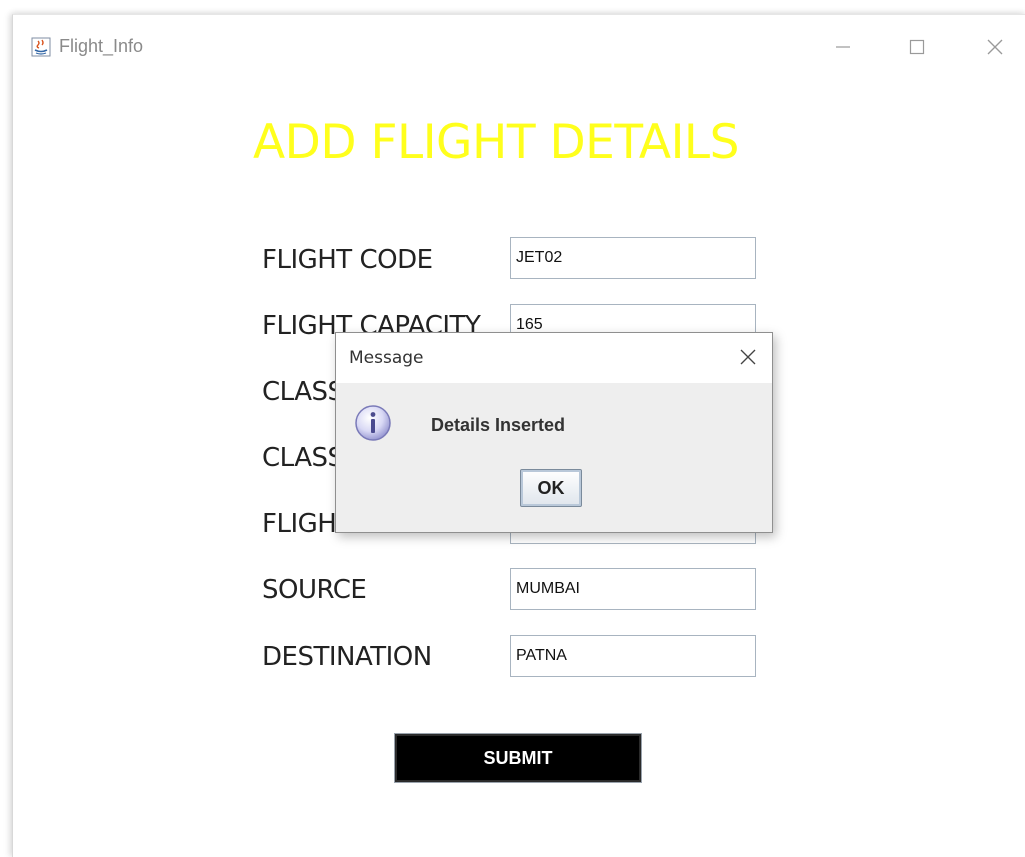 The height and width of the screenshot is (857, 1025). I want to click on message-dialog: Message Details Inserted OK, so click(554, 432).